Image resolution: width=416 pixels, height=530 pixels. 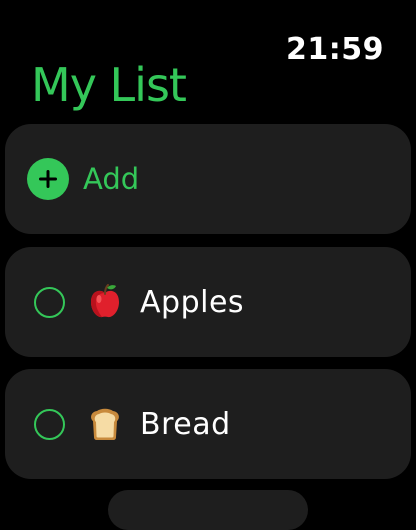 What do you see at coordinates (185, 424) in the screenshot?
I see `list-item-label: Bread` at bounding box center [185, 424].